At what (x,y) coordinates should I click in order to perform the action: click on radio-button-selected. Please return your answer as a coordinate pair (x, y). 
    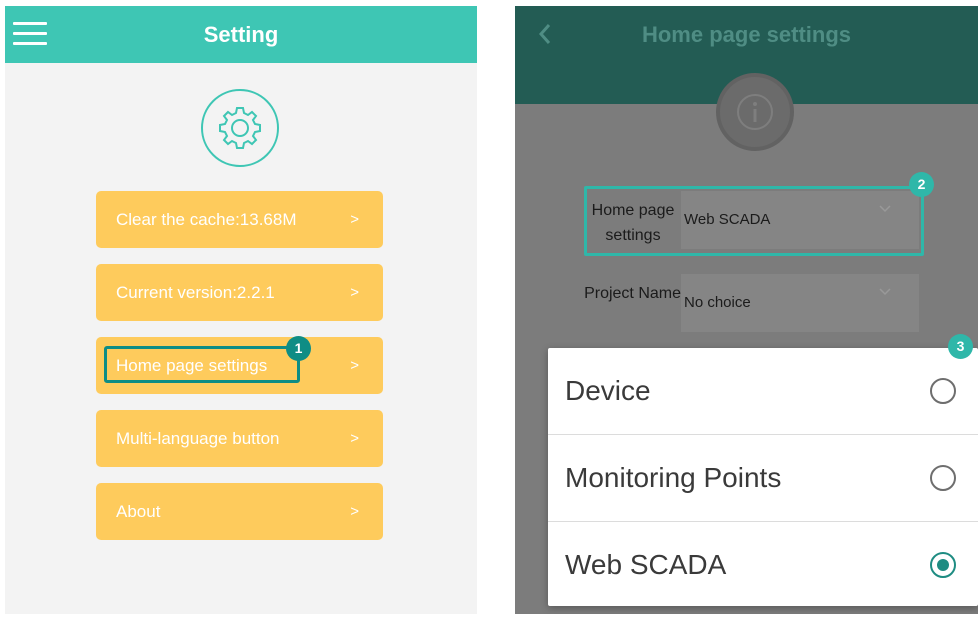
    Looking at the image, I should click on (943, 565).